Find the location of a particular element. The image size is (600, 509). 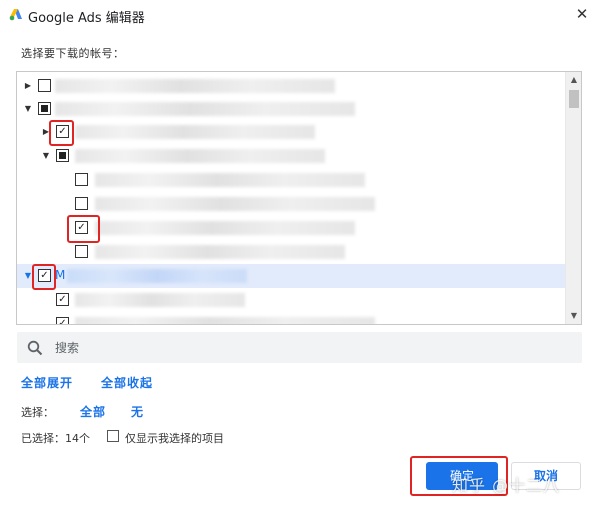

tree-scrollbar: ▲ ▼ is located at coordinates (573, 198).